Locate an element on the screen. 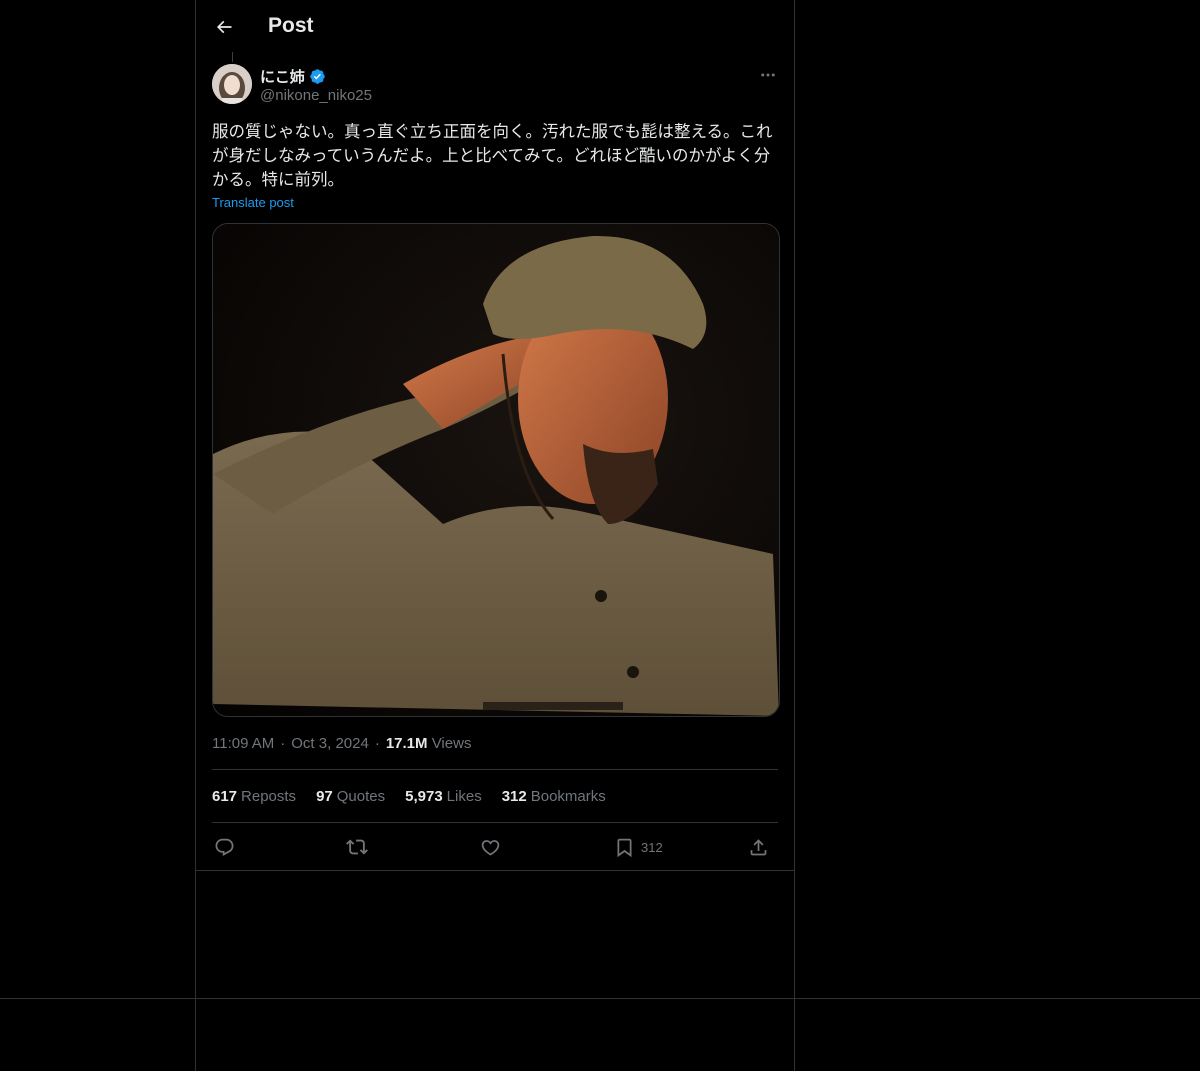 The width and height of the screenshot is (1200, 1071). author-handle: @nikone_niko25 is located at coordinates (316, 95).